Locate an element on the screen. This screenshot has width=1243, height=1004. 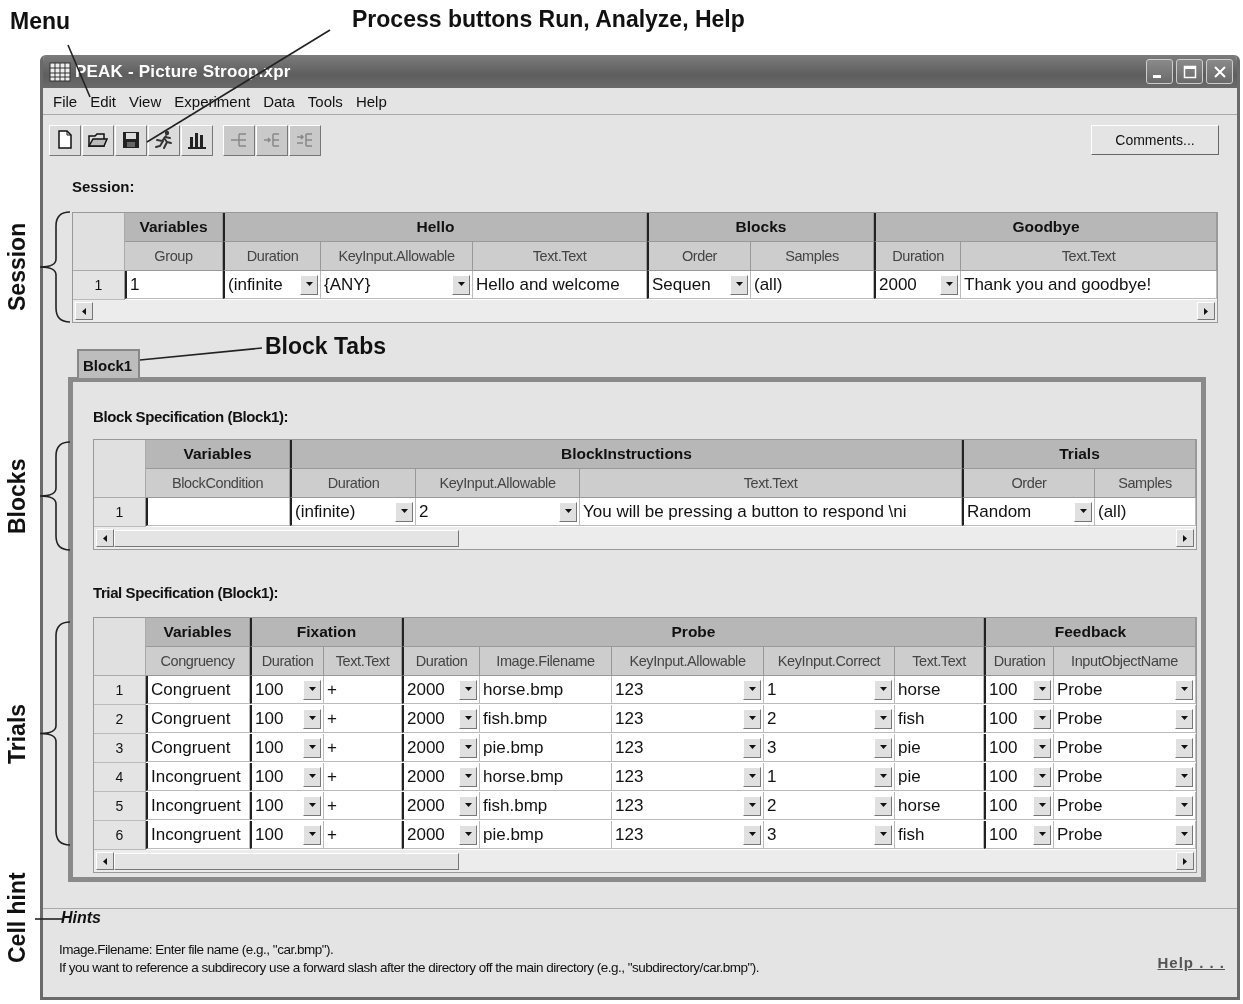
column-header: KeyInput.Allowable is located at coordinates (397, 256).